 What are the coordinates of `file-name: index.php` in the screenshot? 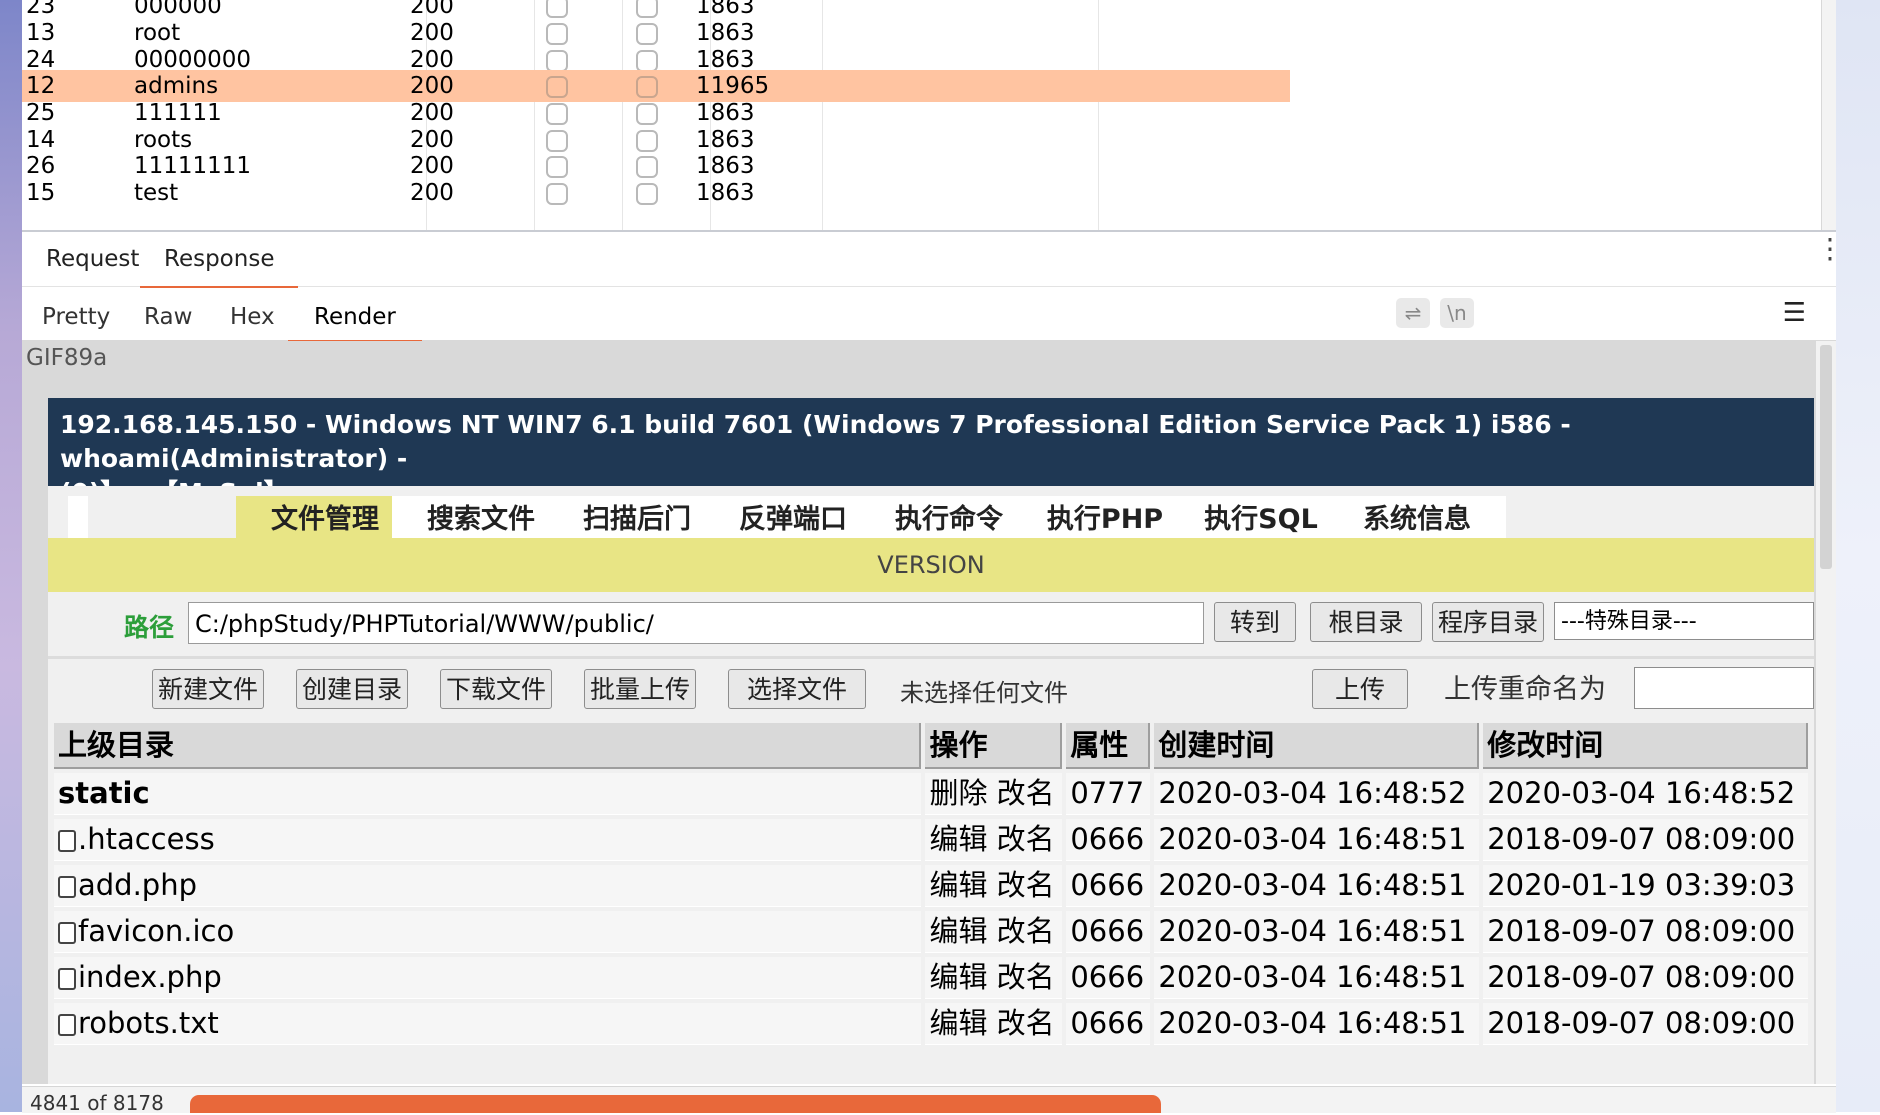 It's located at (150, 977).